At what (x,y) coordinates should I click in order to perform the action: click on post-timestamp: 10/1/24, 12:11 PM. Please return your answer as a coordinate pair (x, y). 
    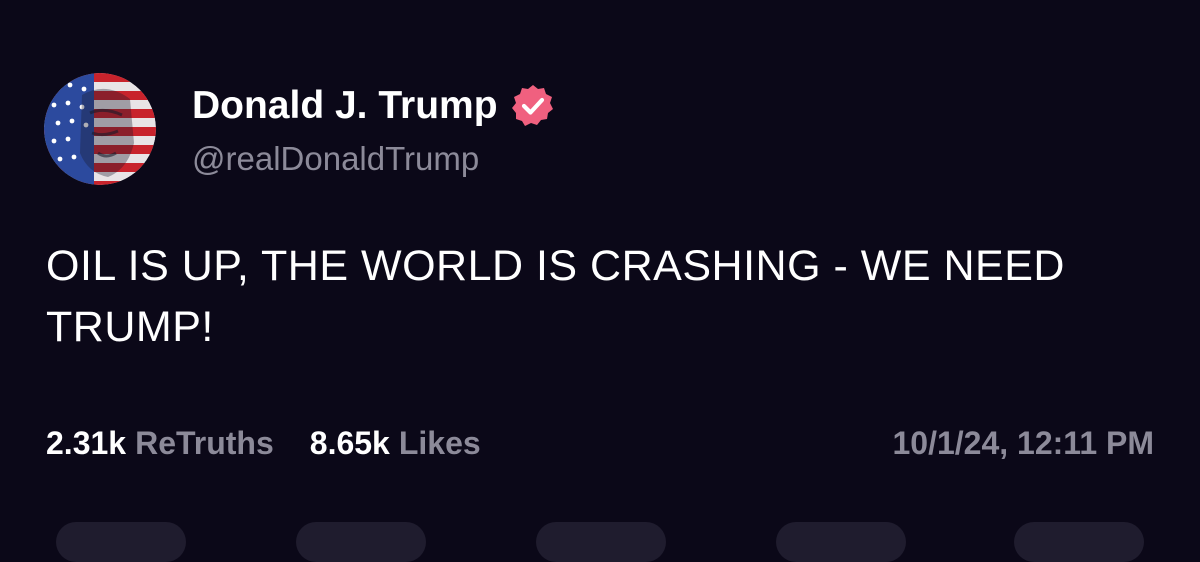
    Looking at the image, I should click on (1023, 443).